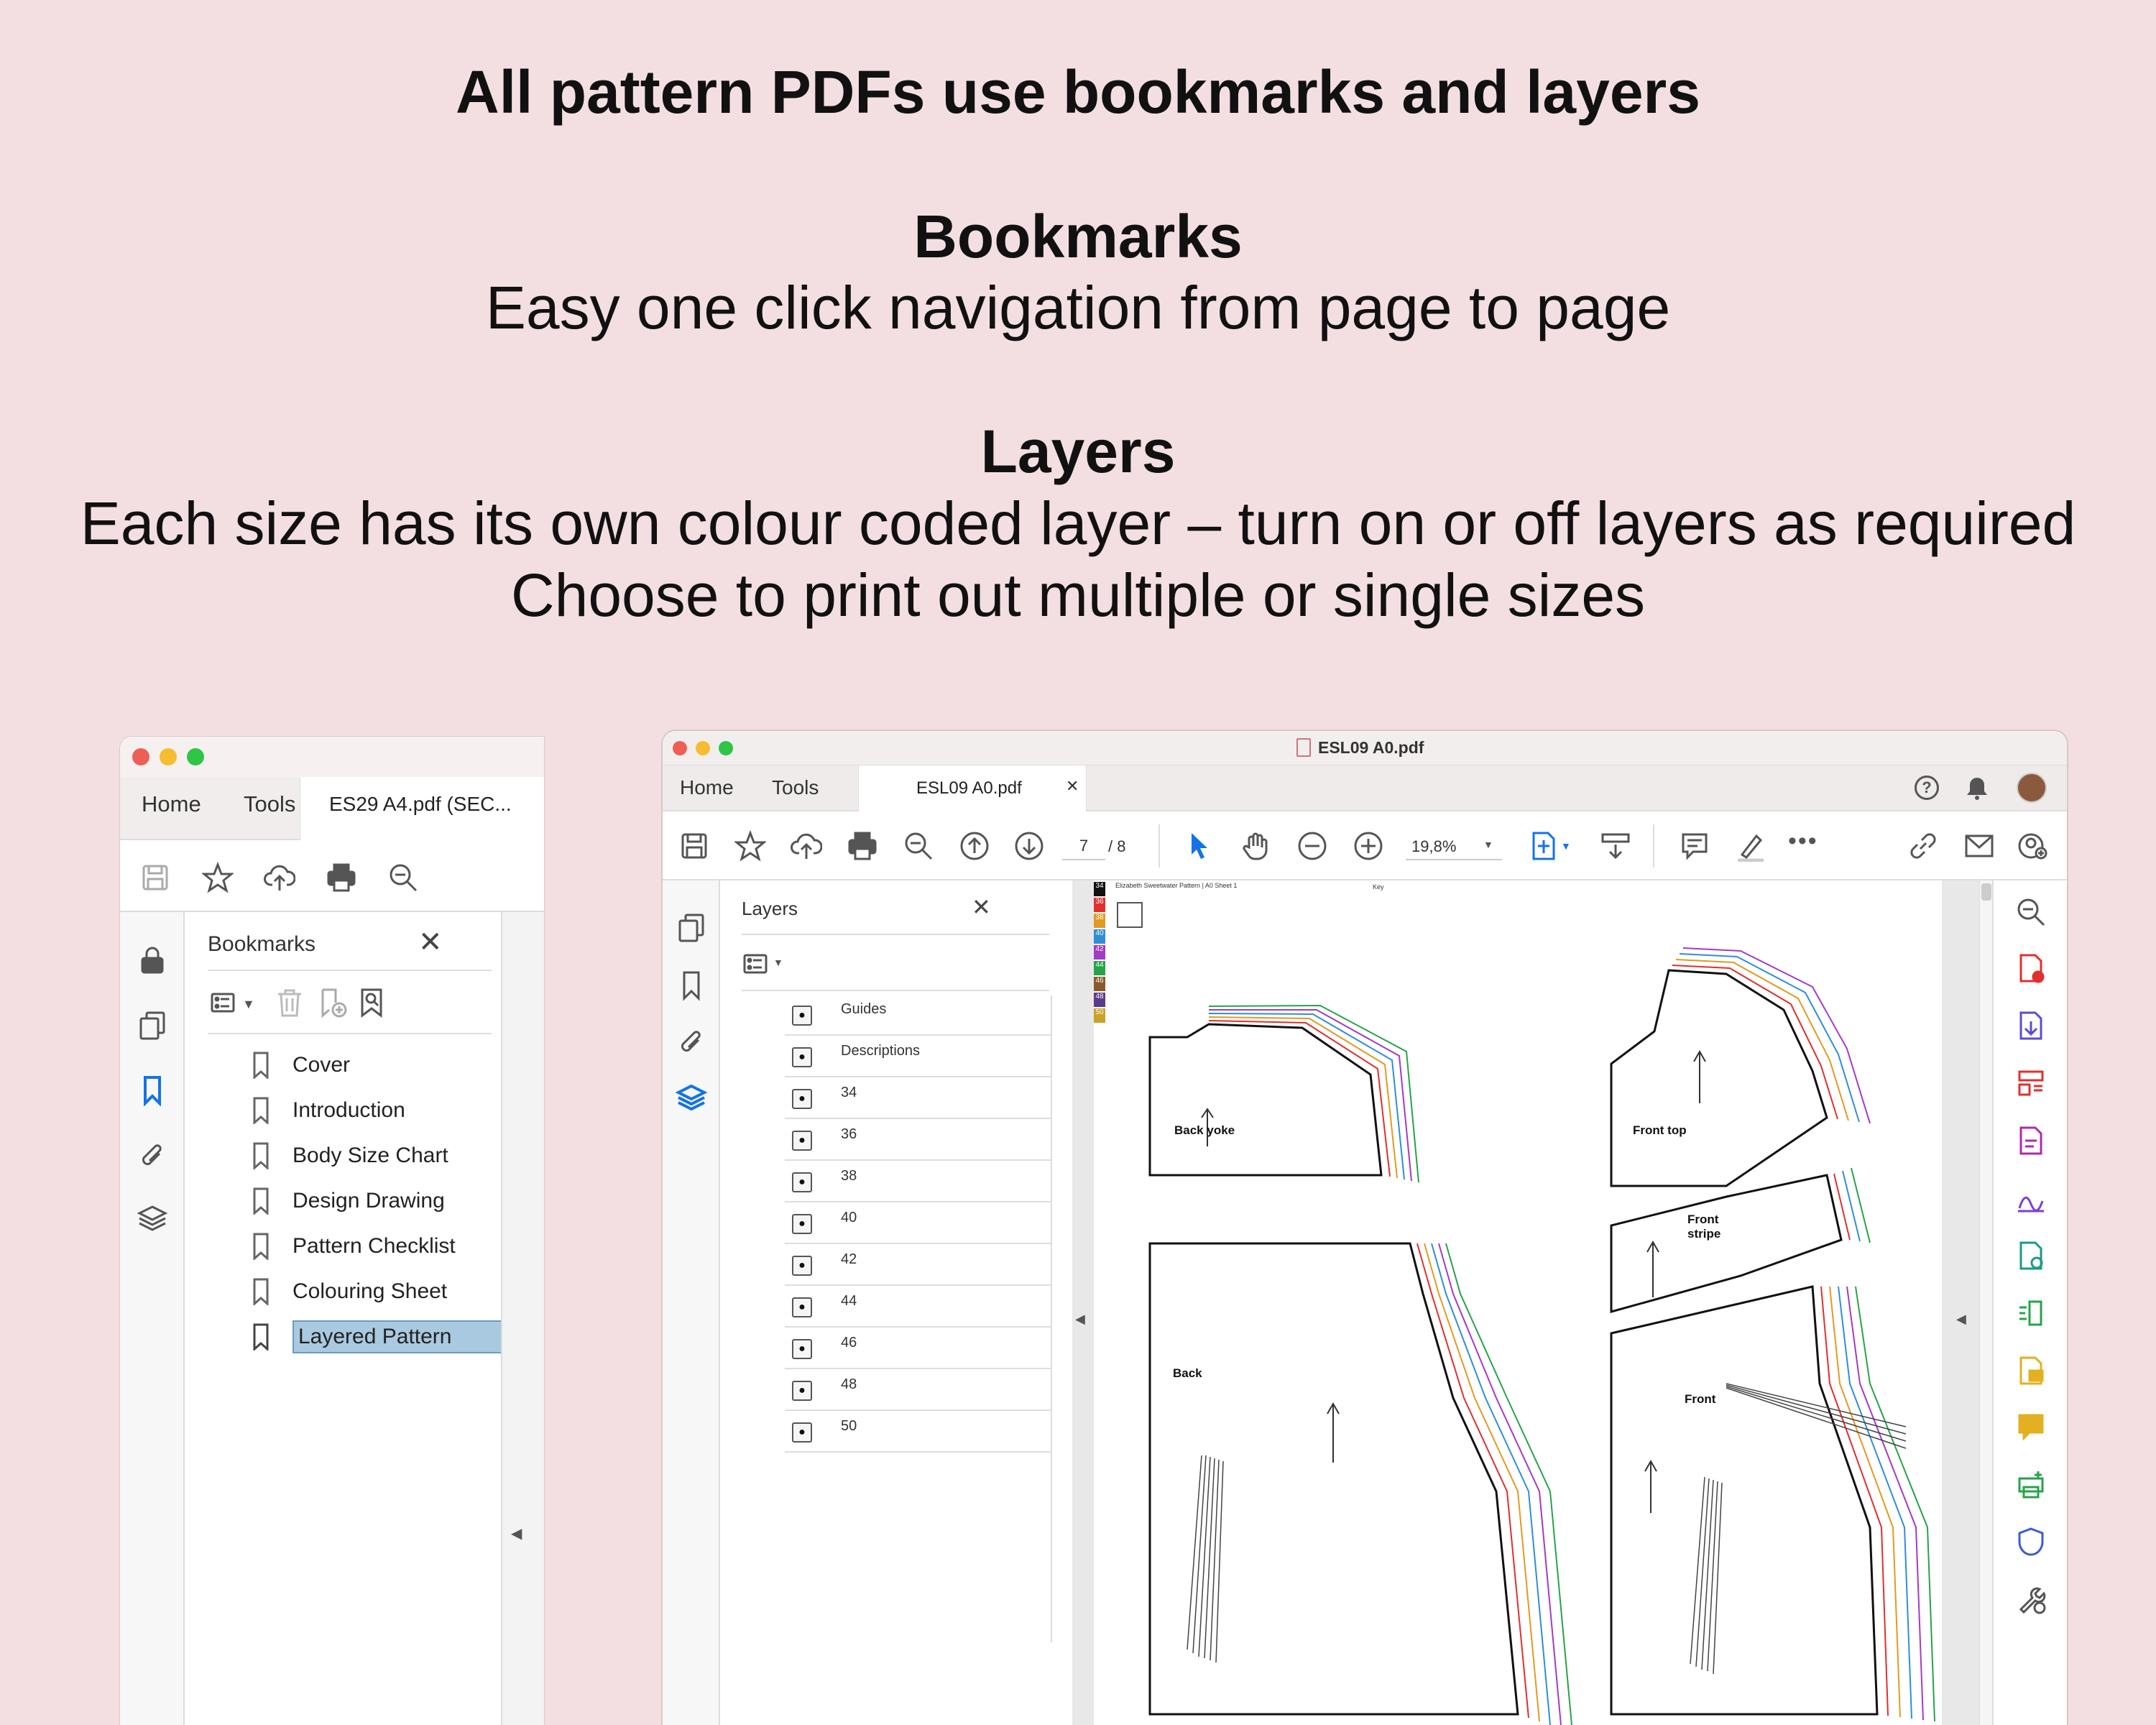 This screenshot has width=2156, height=1725. Describe the element at coordinates (2031, 1198) in the screenshot. I see `fill-sign-icon` at that location.